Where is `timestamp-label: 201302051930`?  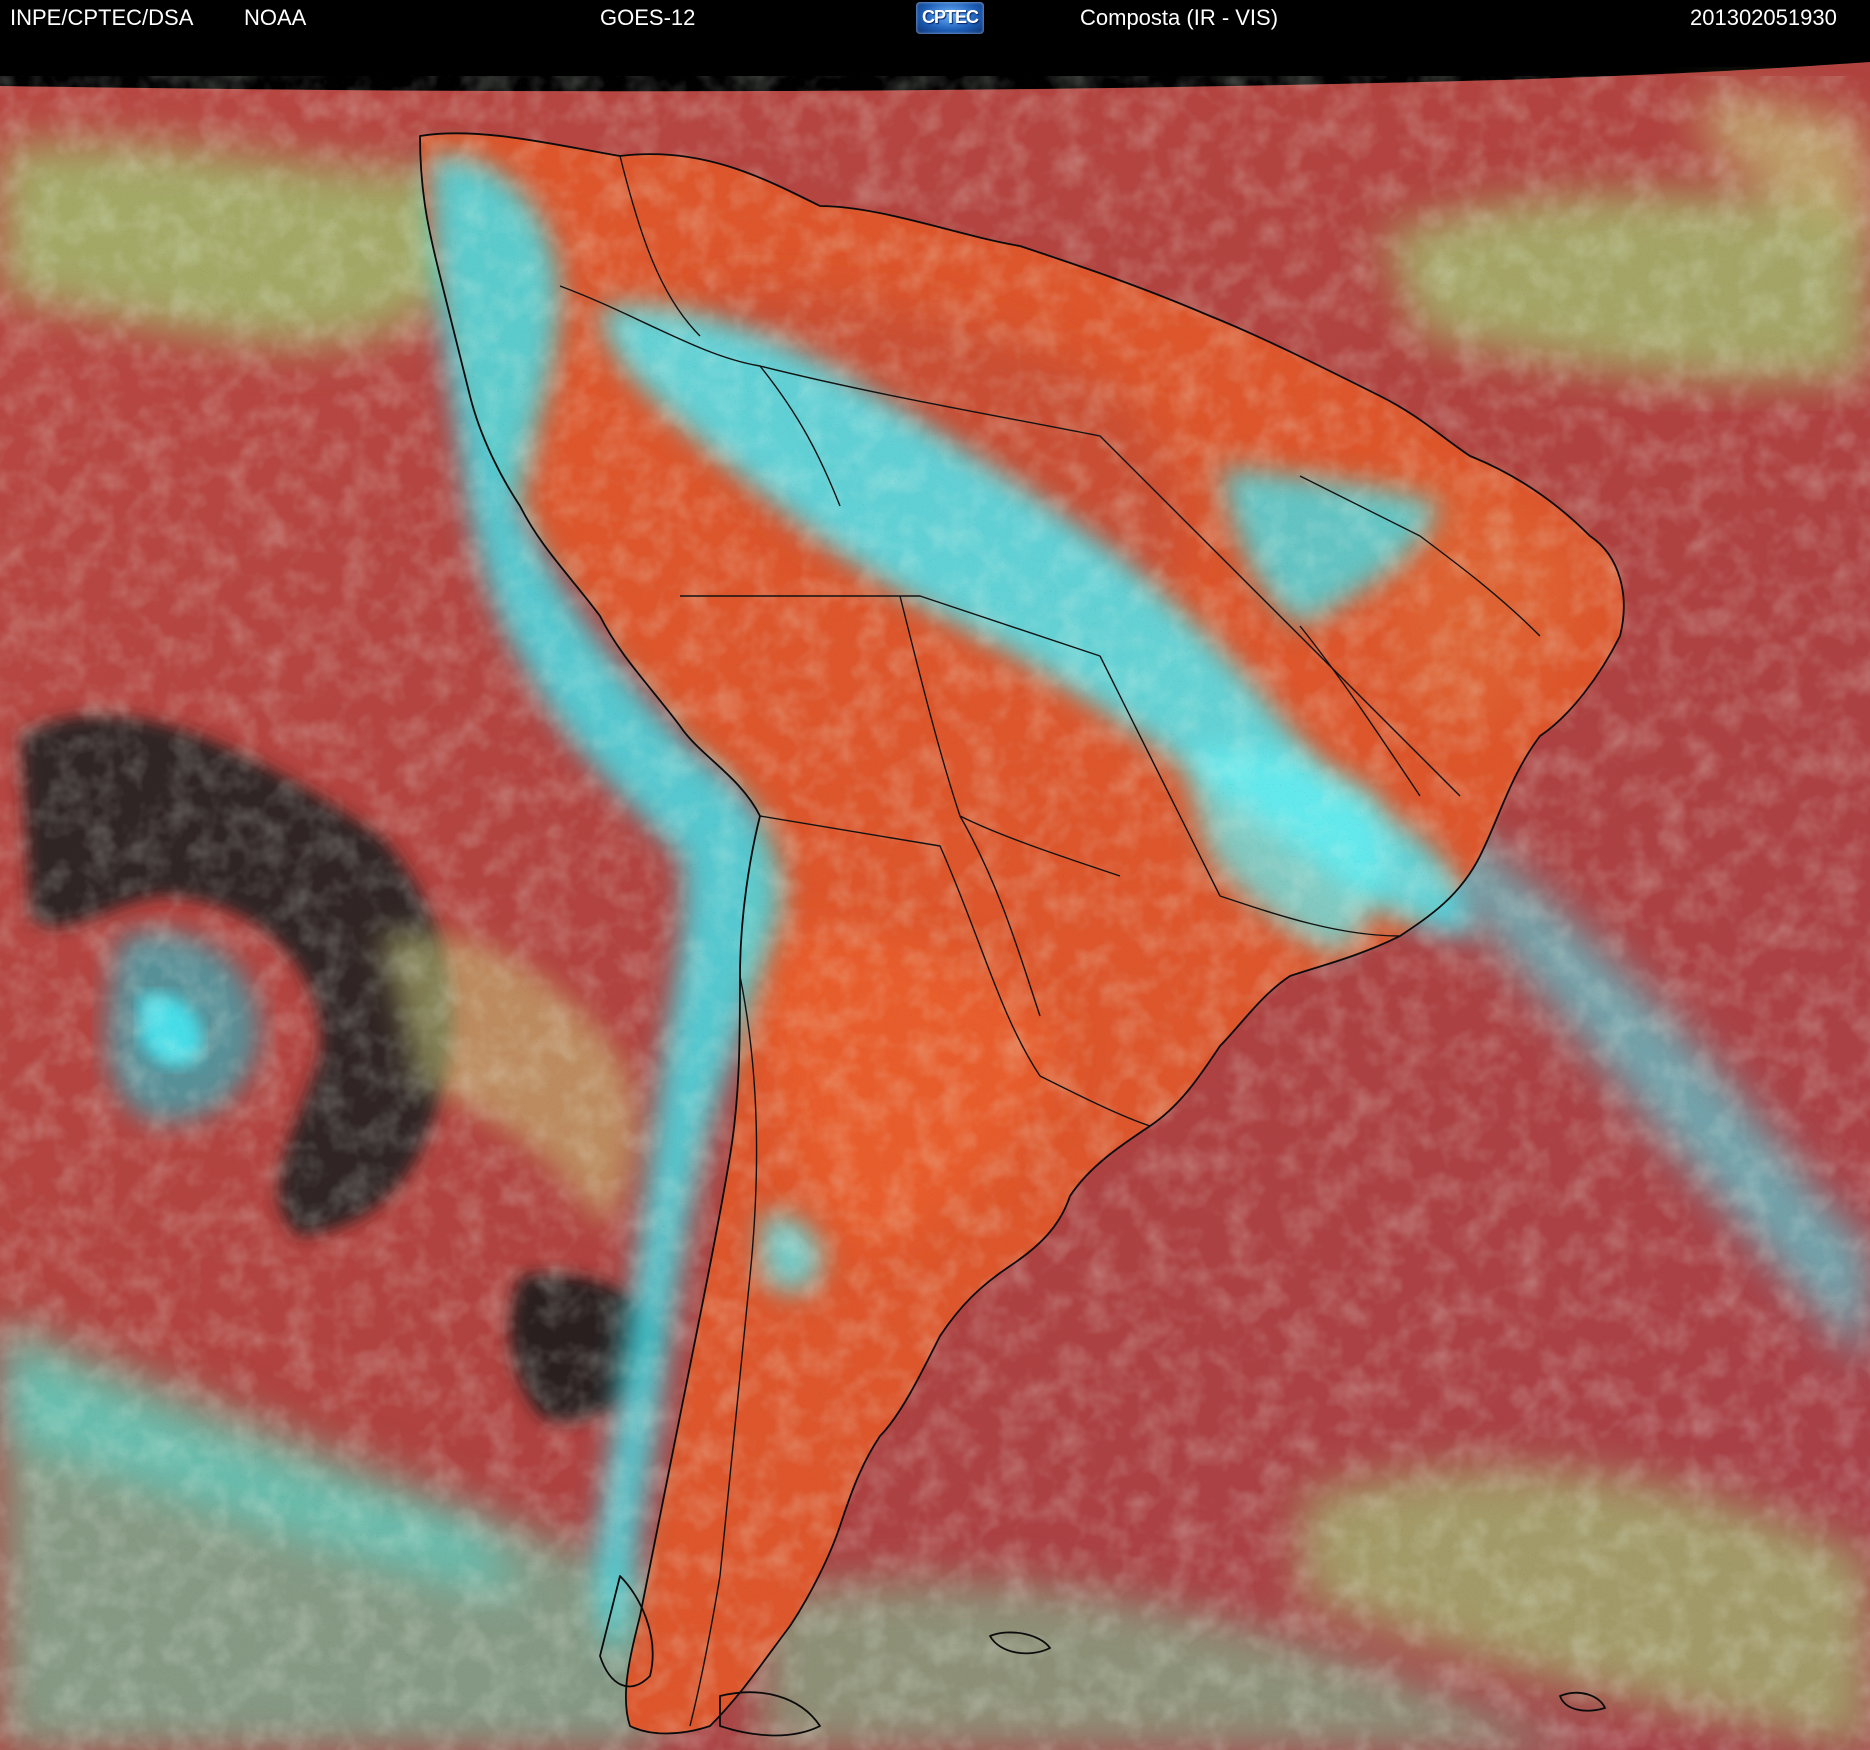
timestamp-label: 201302051930 is located at coordinates (1763, 17).